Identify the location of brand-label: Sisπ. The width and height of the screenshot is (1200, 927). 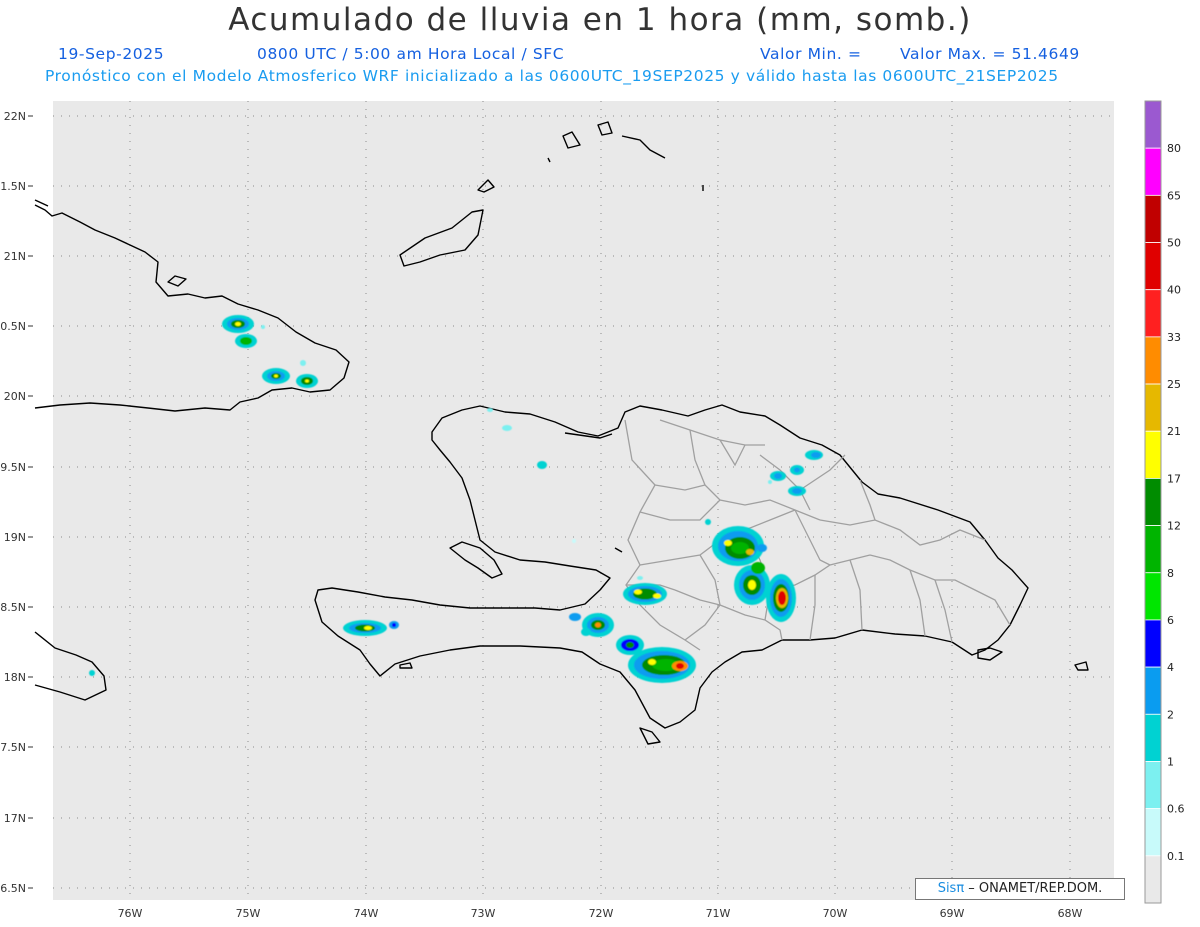
(951, 888).